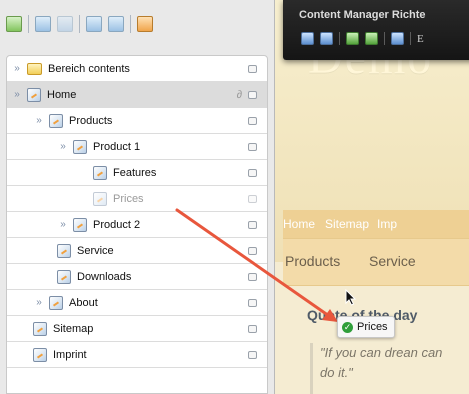 This screenshot has height=394, width=469. What do you see at coordinates (137, 121) in the screenshot?
I see `tree-row-products: » Products` at bounding box center [137, 121].